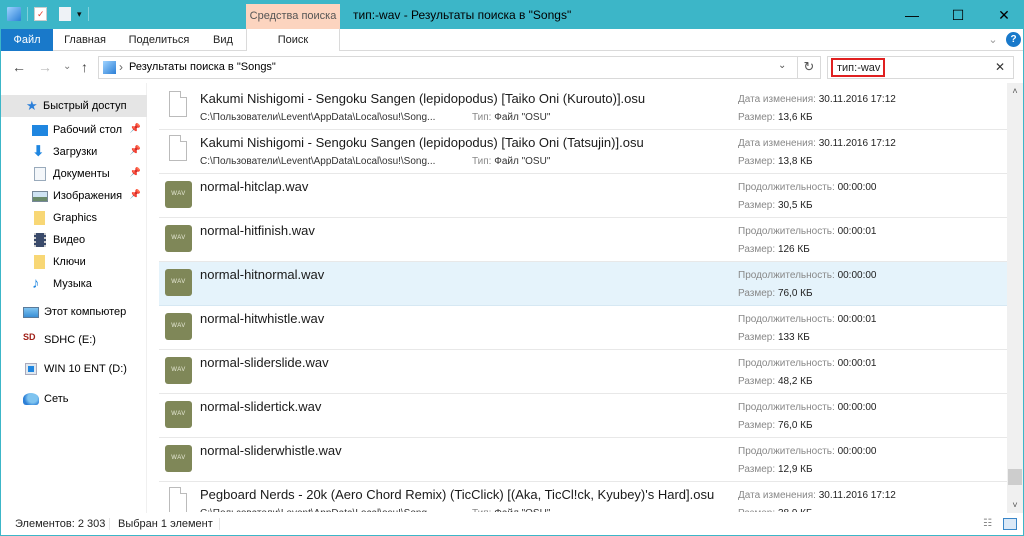 Image resolution: width=1024 pixels, height=536 pixels. Describe the element at coordinates (448, 67) in the screenshot. I see `address-bar: › Результаты поиска в "Songs" ⌄` at that location.